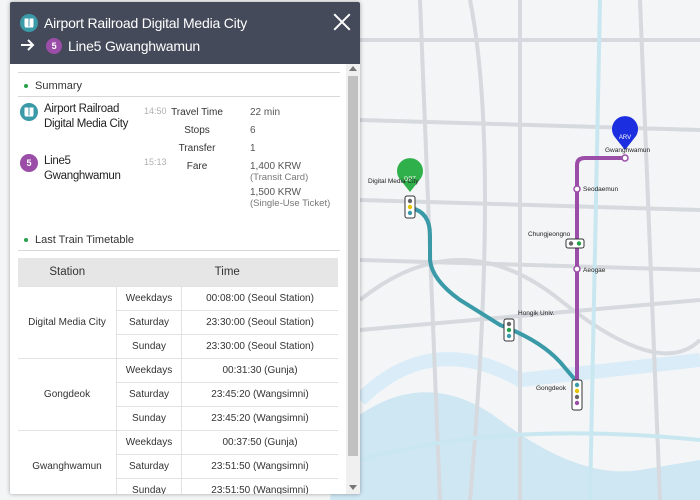 Image resolution: width=700 pixels, height=500 pixels. Describe the element at coordinates (342, 22) in the screenshot. I see `close-button` at that location.